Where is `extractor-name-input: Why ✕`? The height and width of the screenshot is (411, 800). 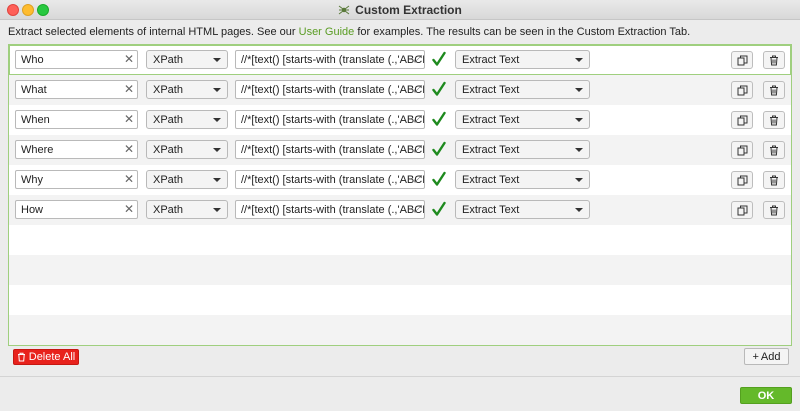 extractor-name-input: Why ✕ is located at coordinates (76, 179).